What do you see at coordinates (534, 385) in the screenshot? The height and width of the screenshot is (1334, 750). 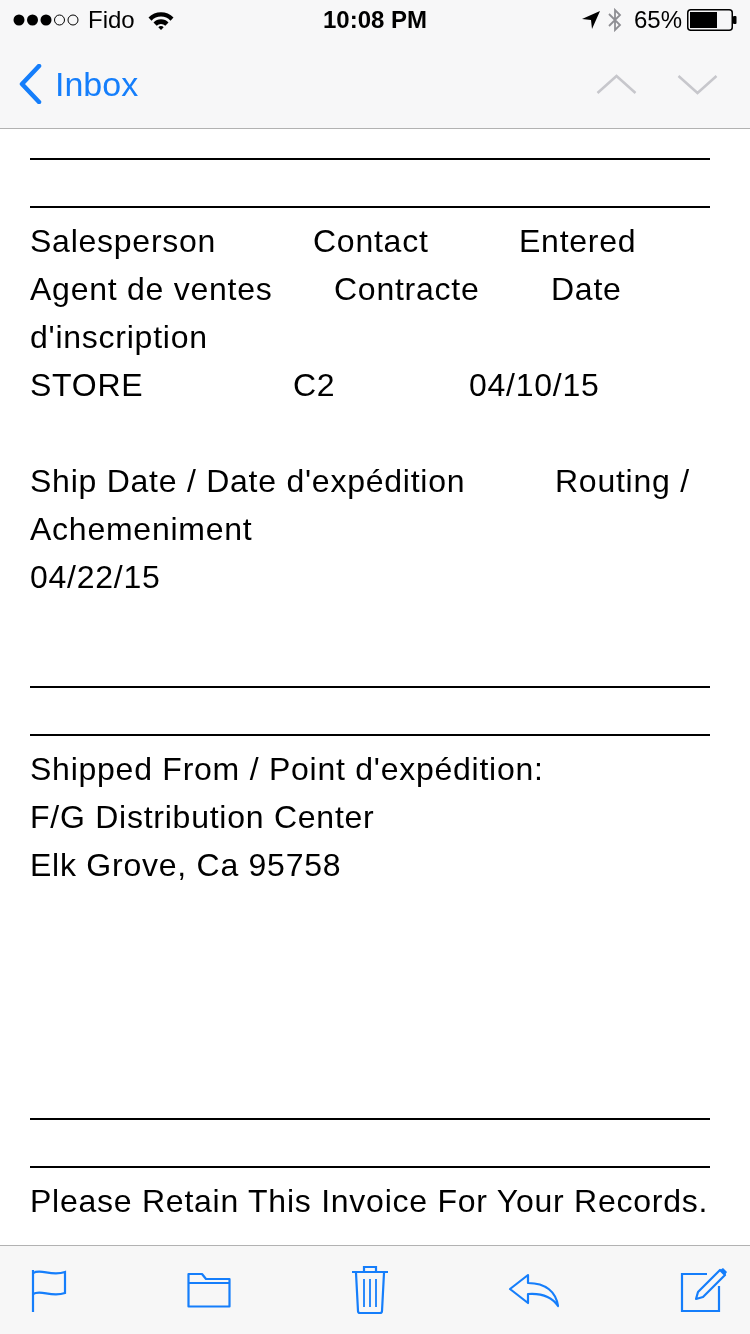 I see `field-value: 04/10/15` at bounding box center [534, 385].